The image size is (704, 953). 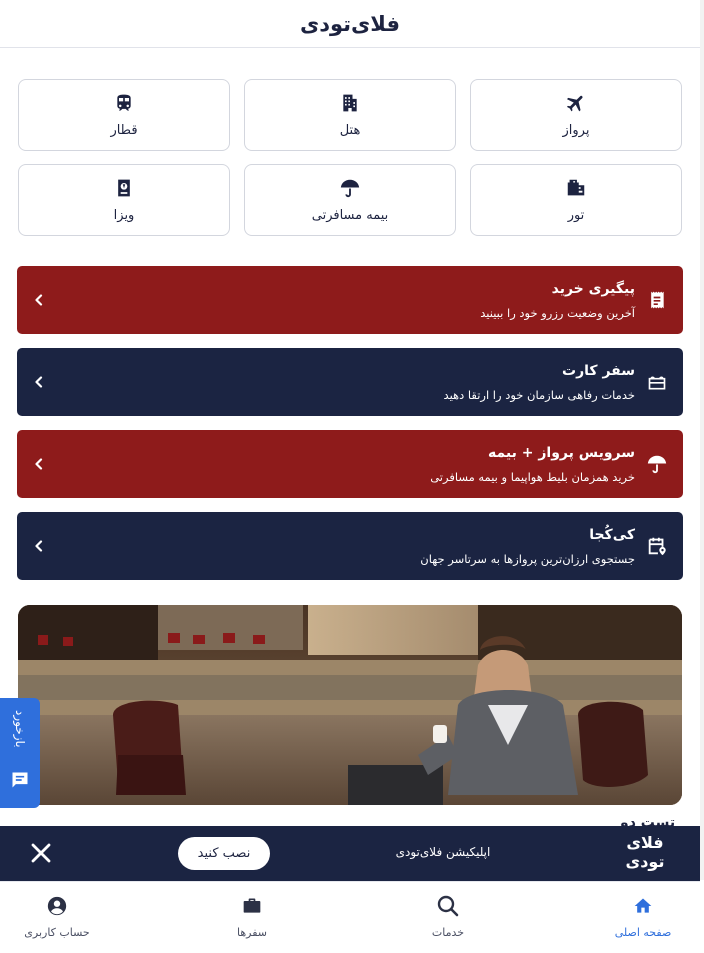 I want to click on airplane-icon, so click(x=576, y=103).